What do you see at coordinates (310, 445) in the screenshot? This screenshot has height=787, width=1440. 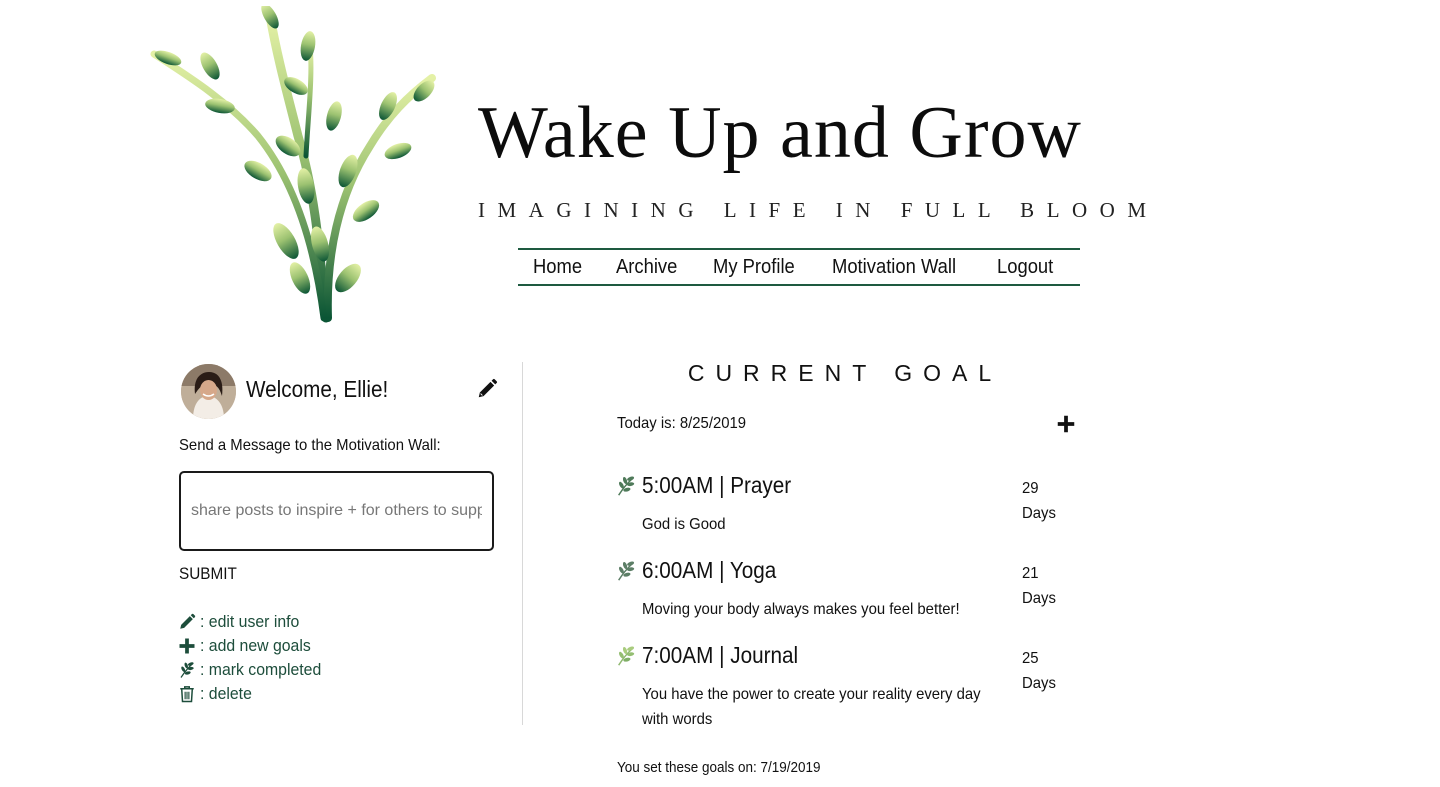 I see `send-message-label: Send a Message to the Motivation Wall:` at bounding box center [310, 445].